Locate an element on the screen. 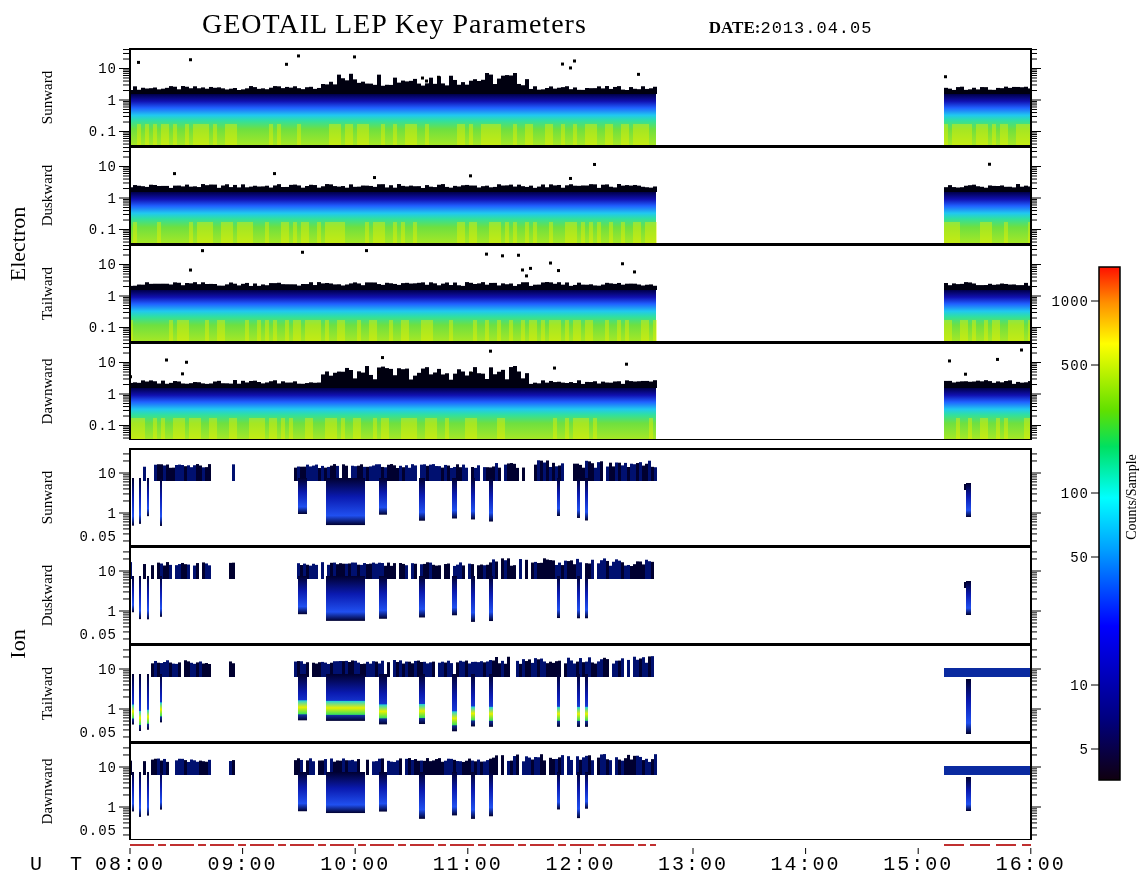  tick-label: 5 is located at coordinates (1084, 750).